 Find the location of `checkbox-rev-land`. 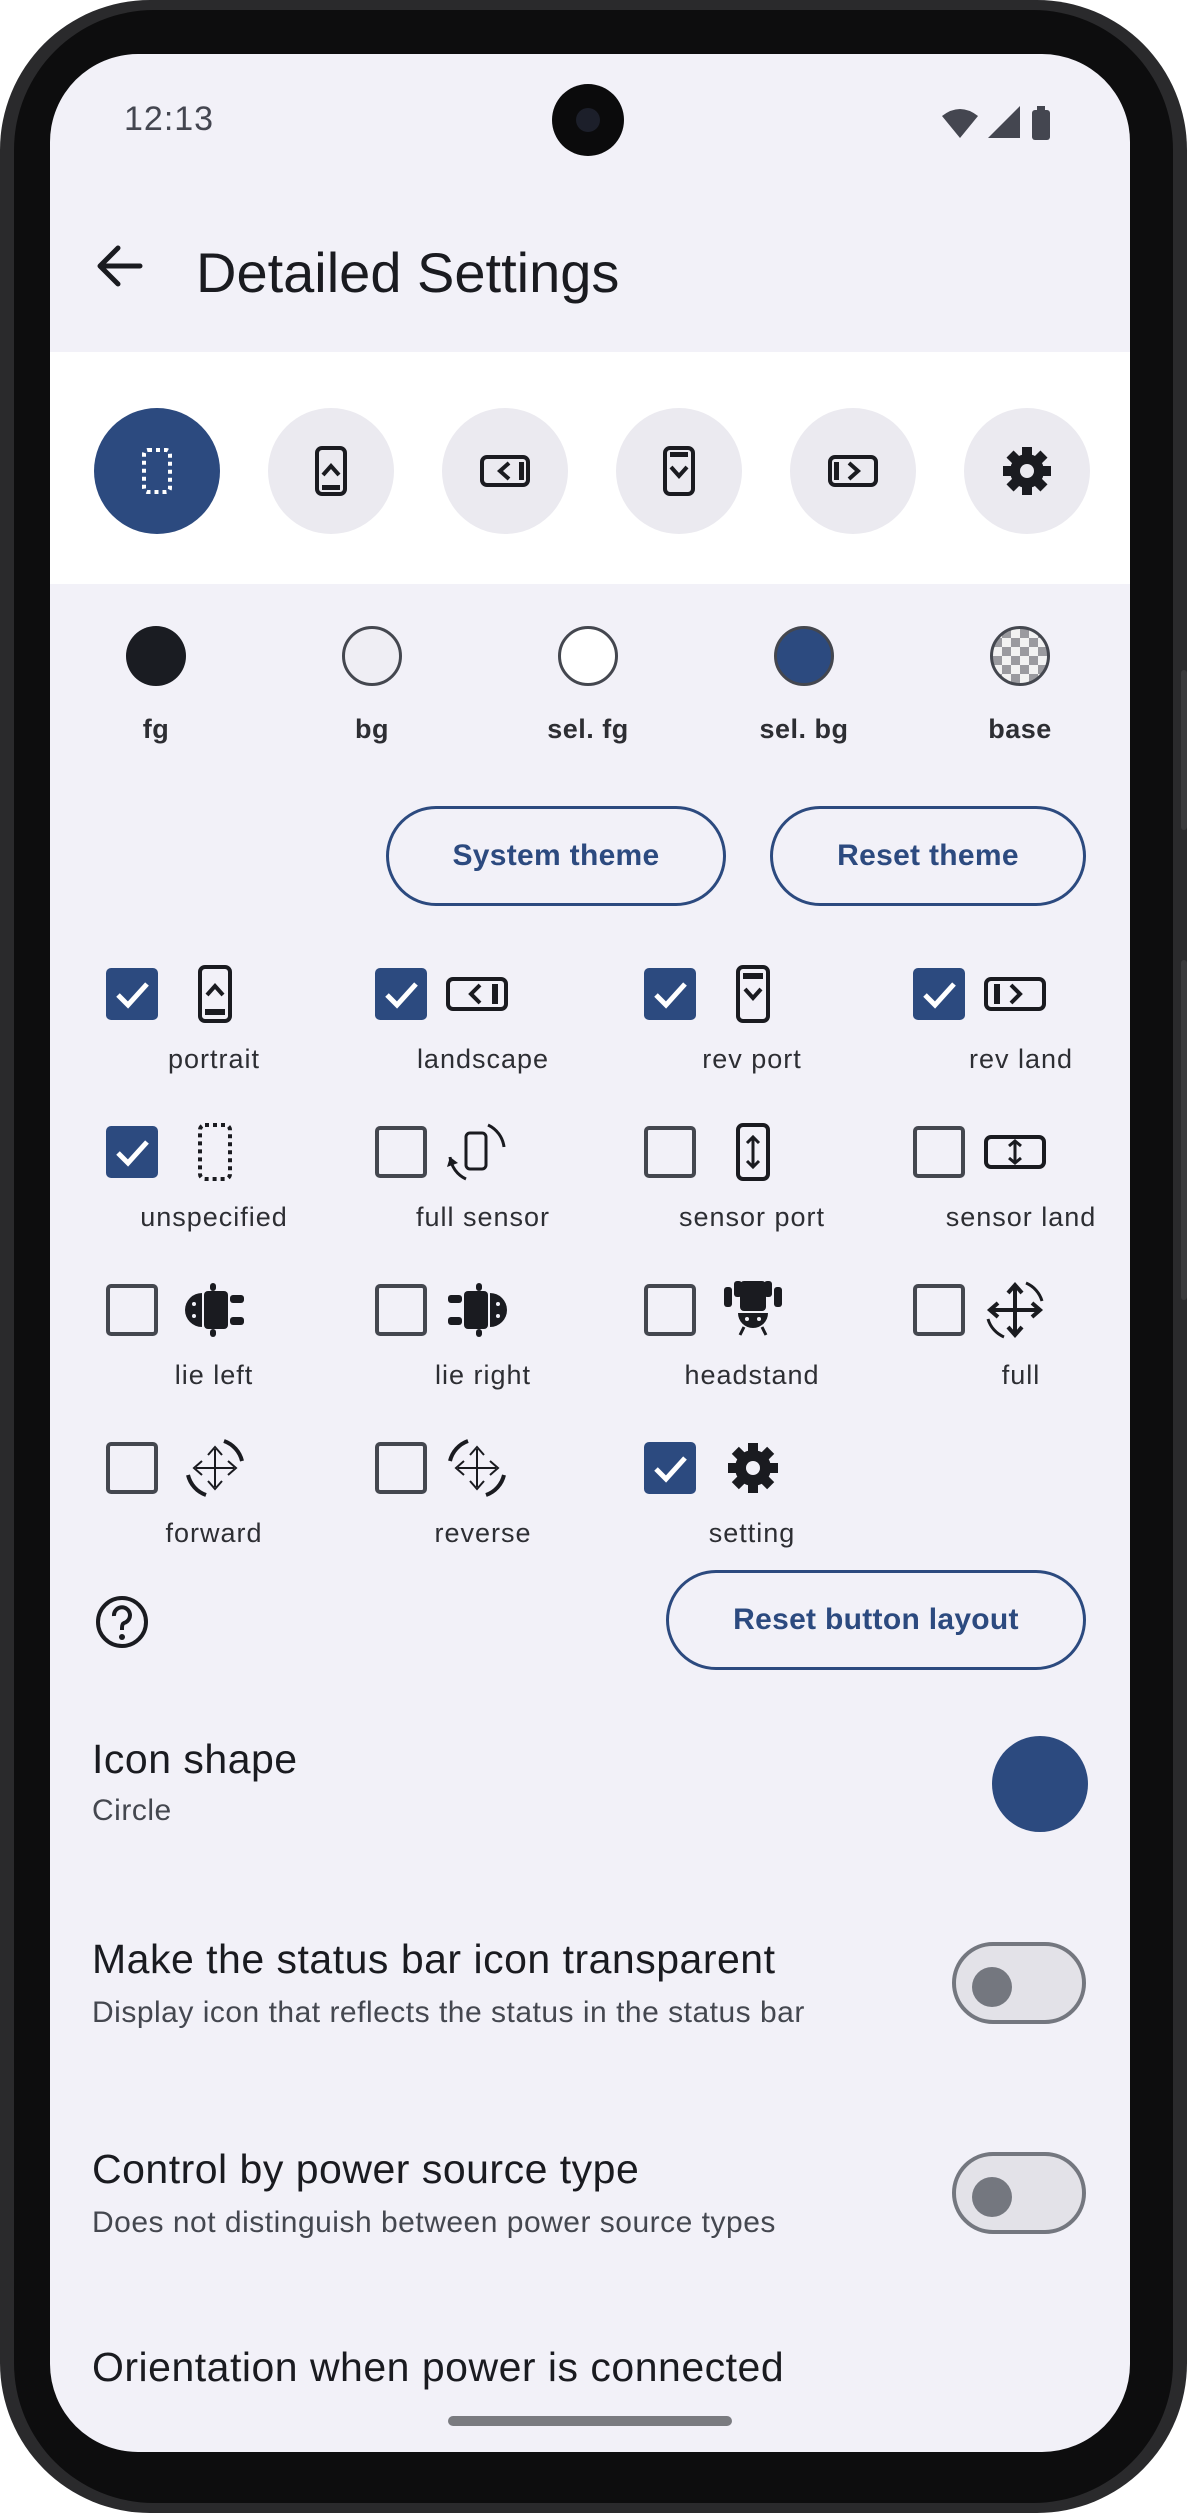

checkbox-rev-land is located at coordinates (939, 994).